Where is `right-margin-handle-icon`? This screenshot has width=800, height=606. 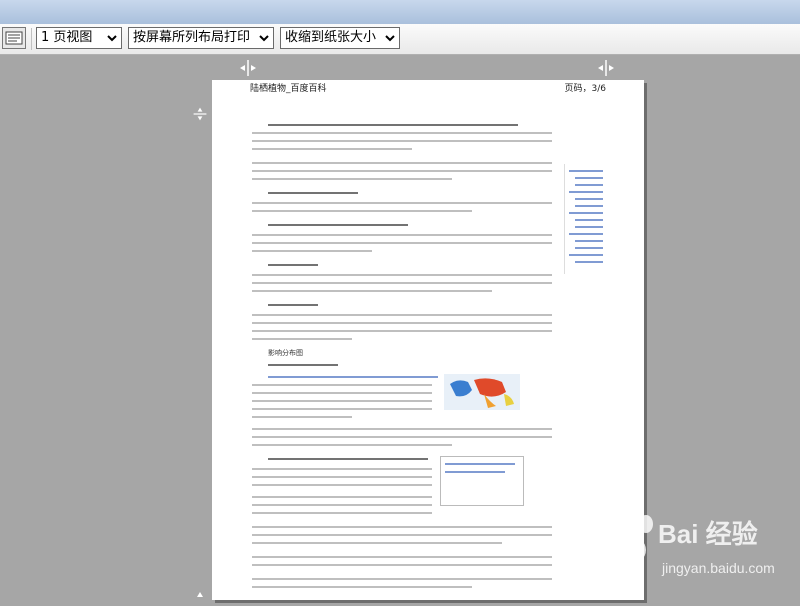
right-margin-handle-icon is located at coordinates (606, 68).